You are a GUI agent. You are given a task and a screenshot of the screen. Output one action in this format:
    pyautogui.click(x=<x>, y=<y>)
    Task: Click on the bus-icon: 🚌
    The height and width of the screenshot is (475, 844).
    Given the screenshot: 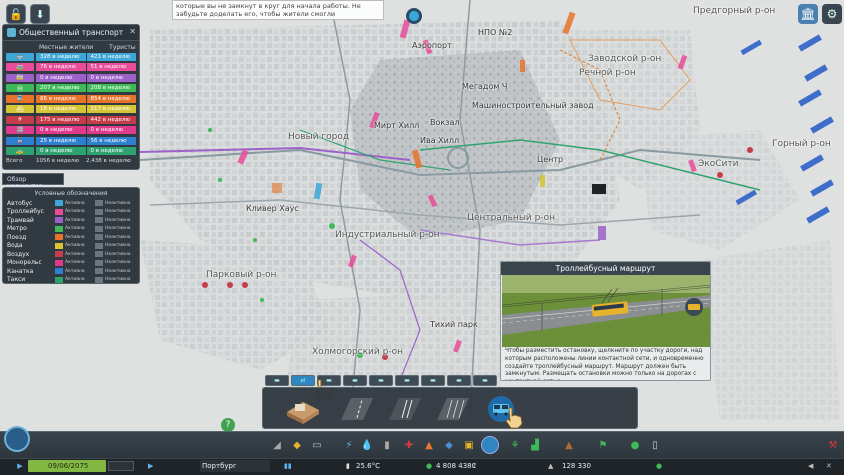 What is the action you would take?
    pyautogui.click(x=20, y=56)
    